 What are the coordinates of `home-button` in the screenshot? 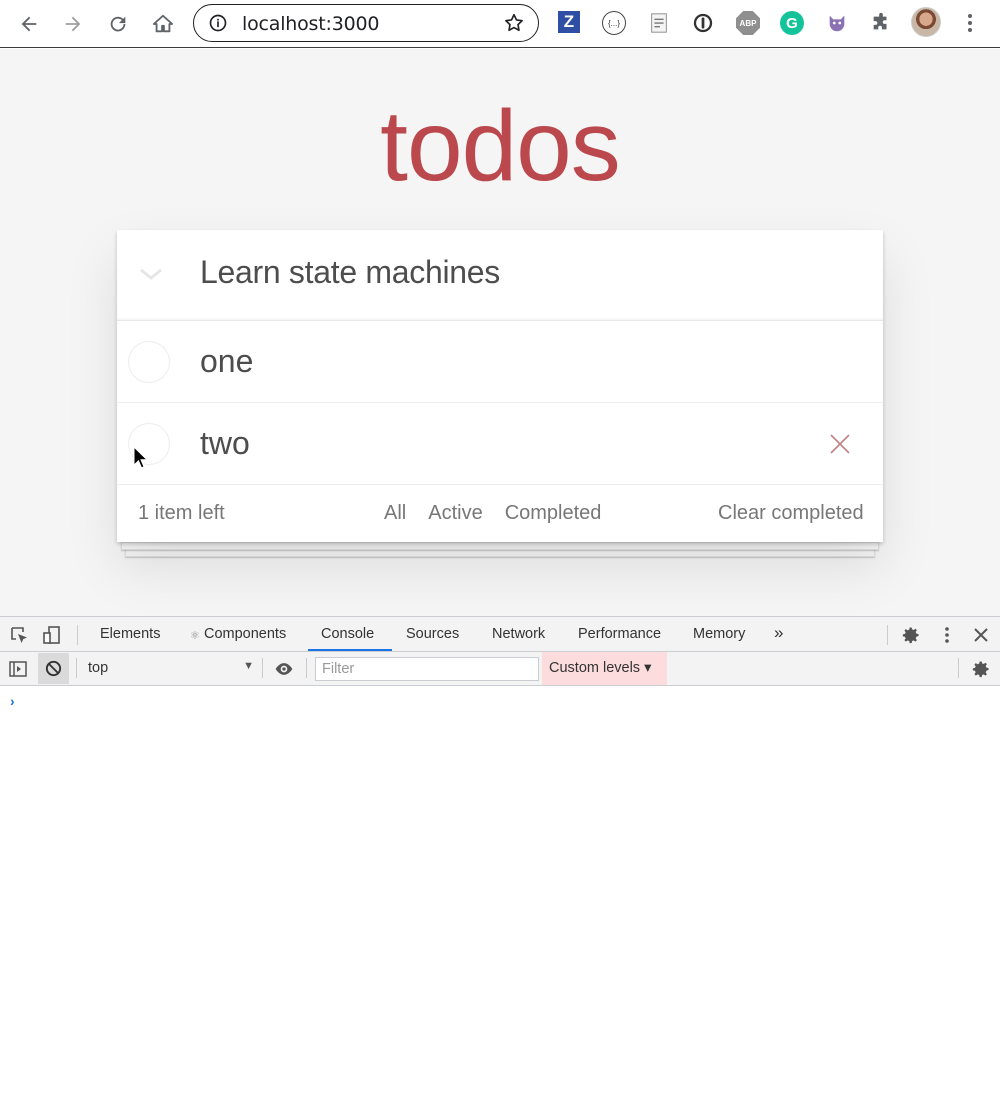 It's located at (163, 24).